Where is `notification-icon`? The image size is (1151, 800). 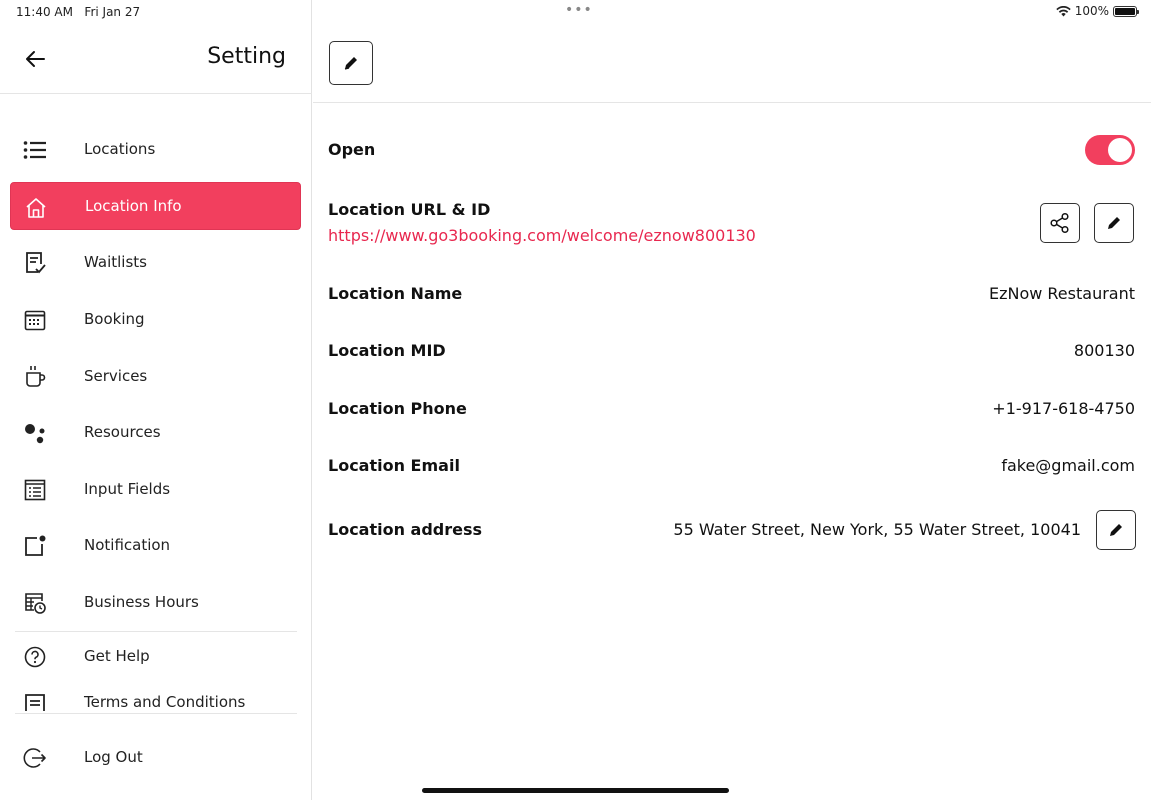
notification-icon is located at coordinates (35, 546).